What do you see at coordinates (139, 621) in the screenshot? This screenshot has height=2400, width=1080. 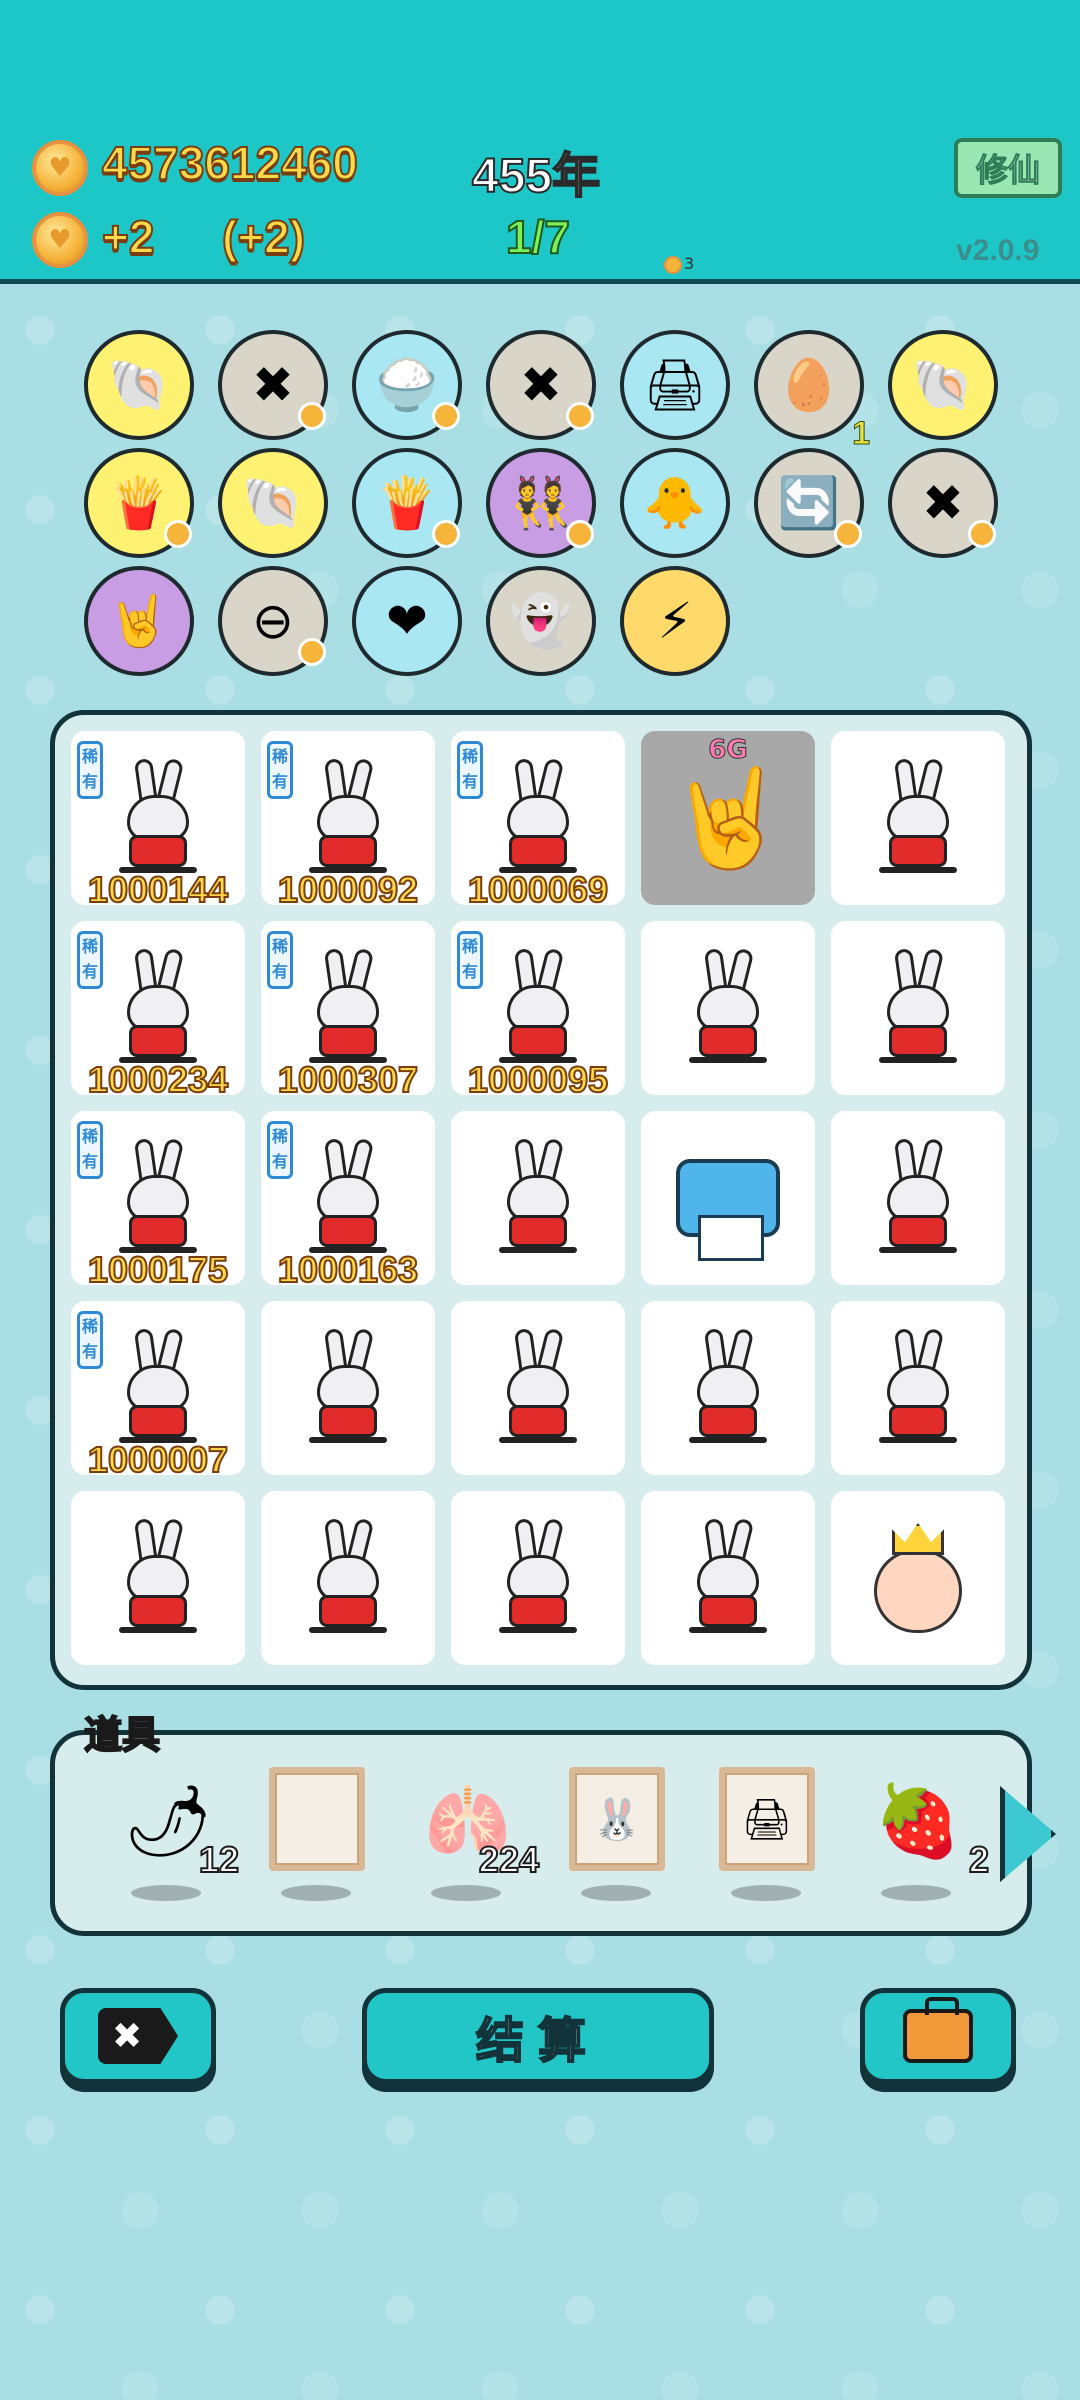 I see `relic-rock-hand-icon: 🤘` at bounding box center [139, 621].